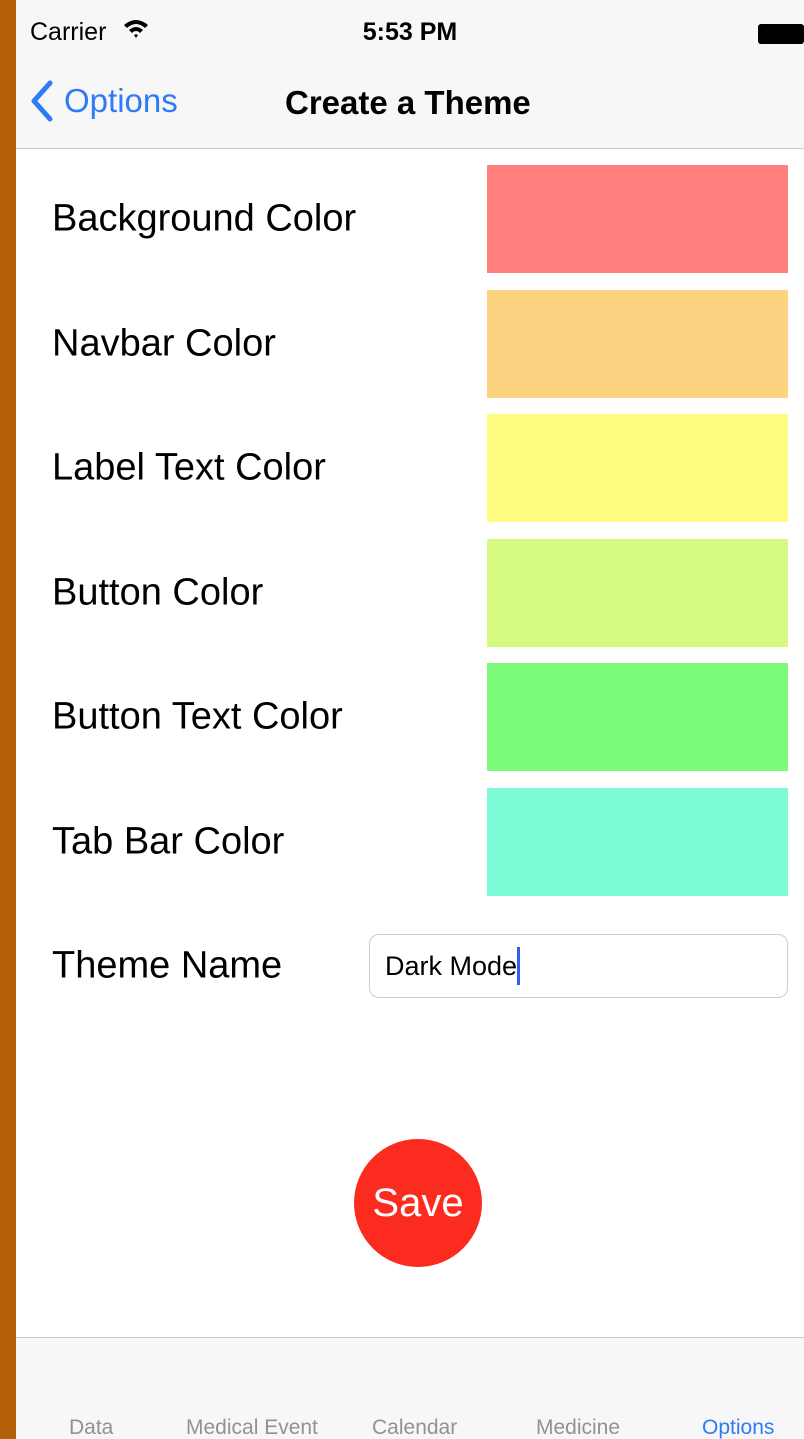  Describe the element at coordinates (91, 1427) in the screenshot. I see `tab-data: Data` at that location.